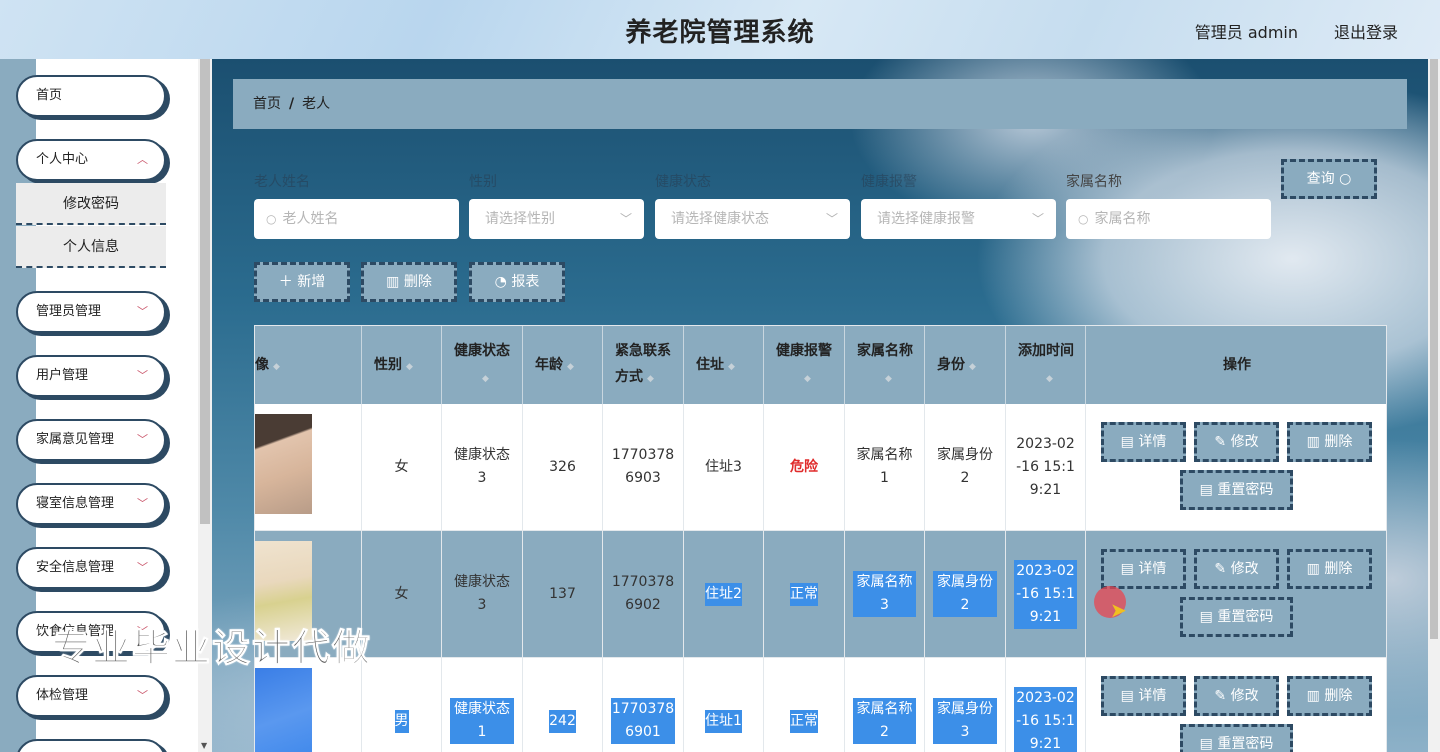 Image resolution: width=1440 pixels, height=752 pixels. What do you see at coordinates (91, 160) in the screenshot?
I see `sidebar-item-personal-center: 个人中心 ︿` at bounding box center [91, 160].